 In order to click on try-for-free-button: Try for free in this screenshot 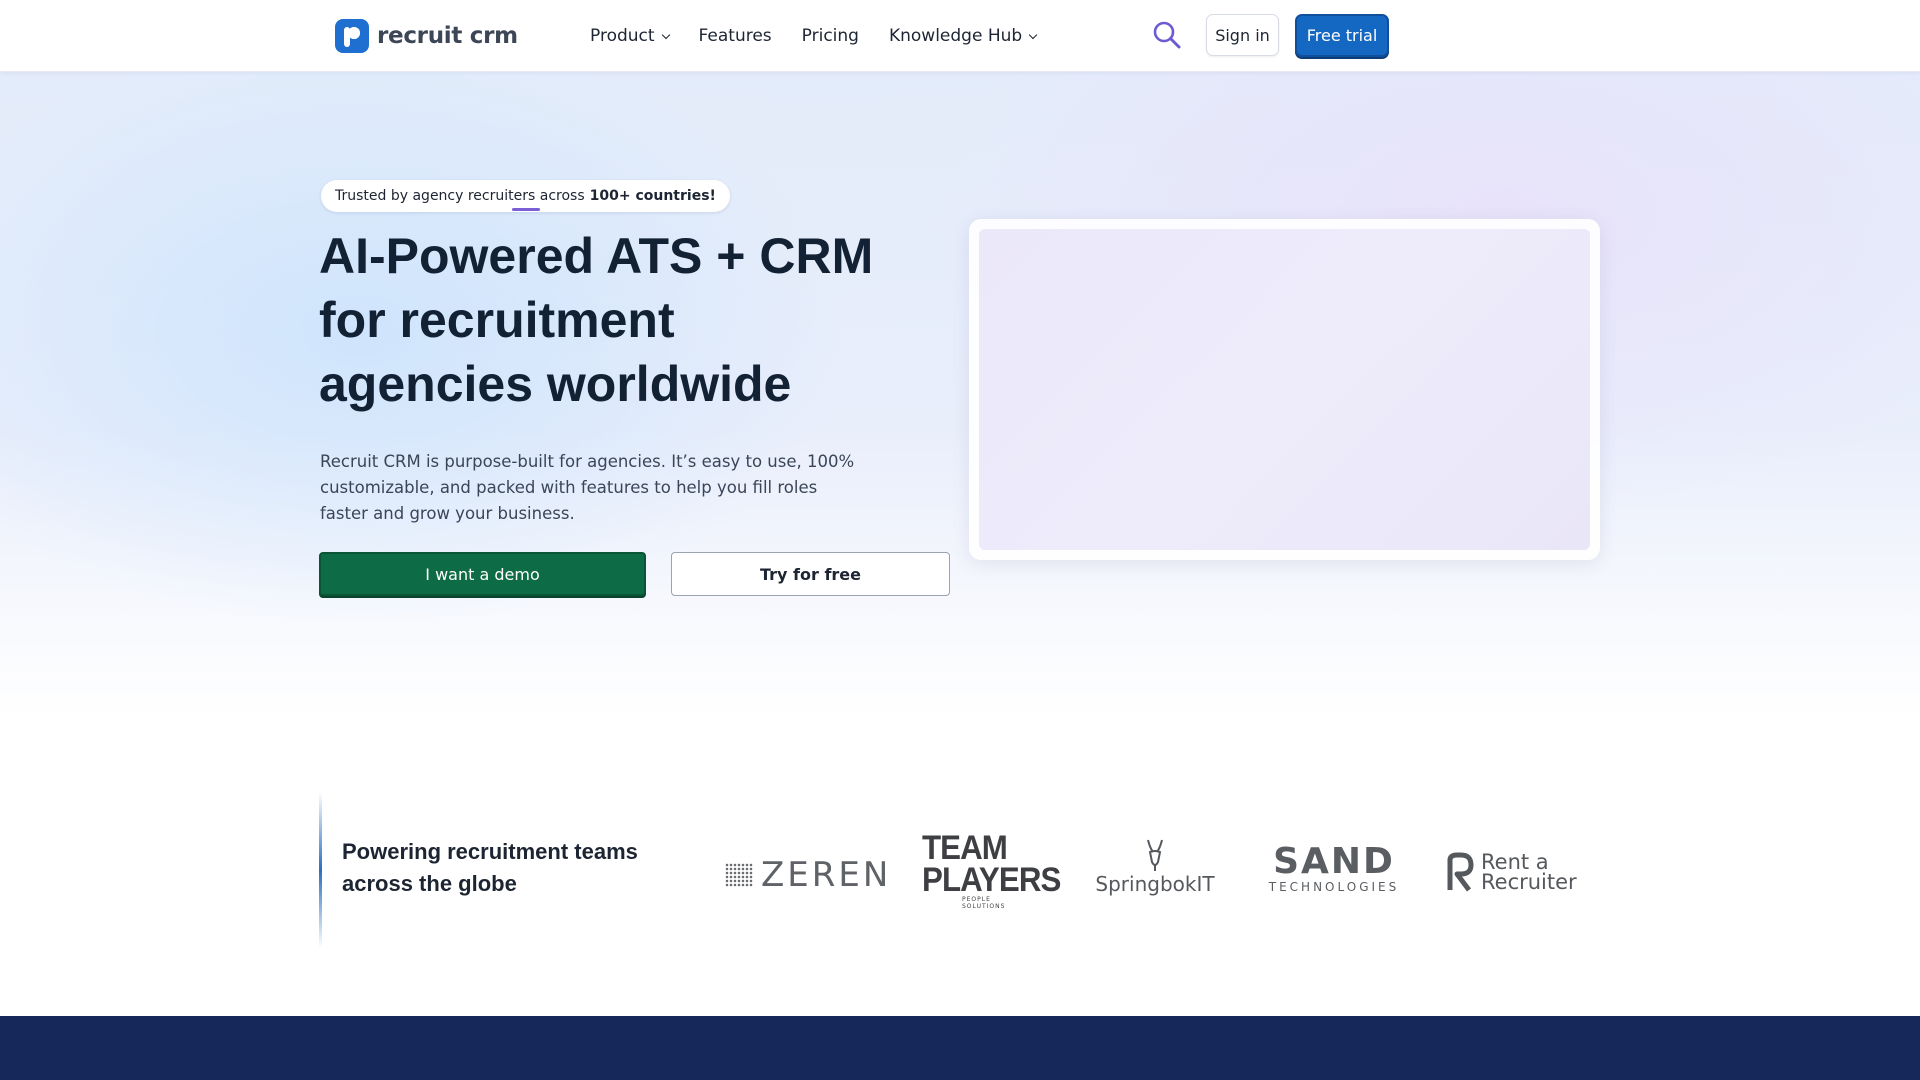, I will do `click(810, 574)`.